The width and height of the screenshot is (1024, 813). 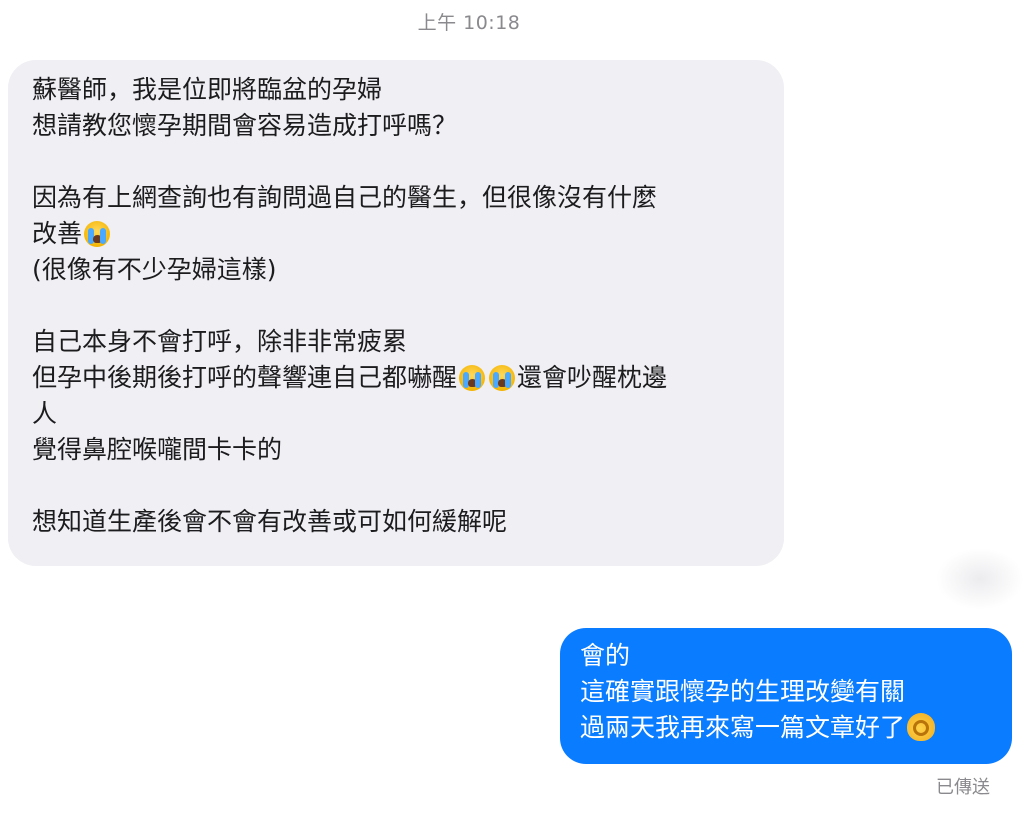 I want to click on message-line-with-emoji: 過兩天我再來寫一篇文章好了, so click(x=787, y=728).